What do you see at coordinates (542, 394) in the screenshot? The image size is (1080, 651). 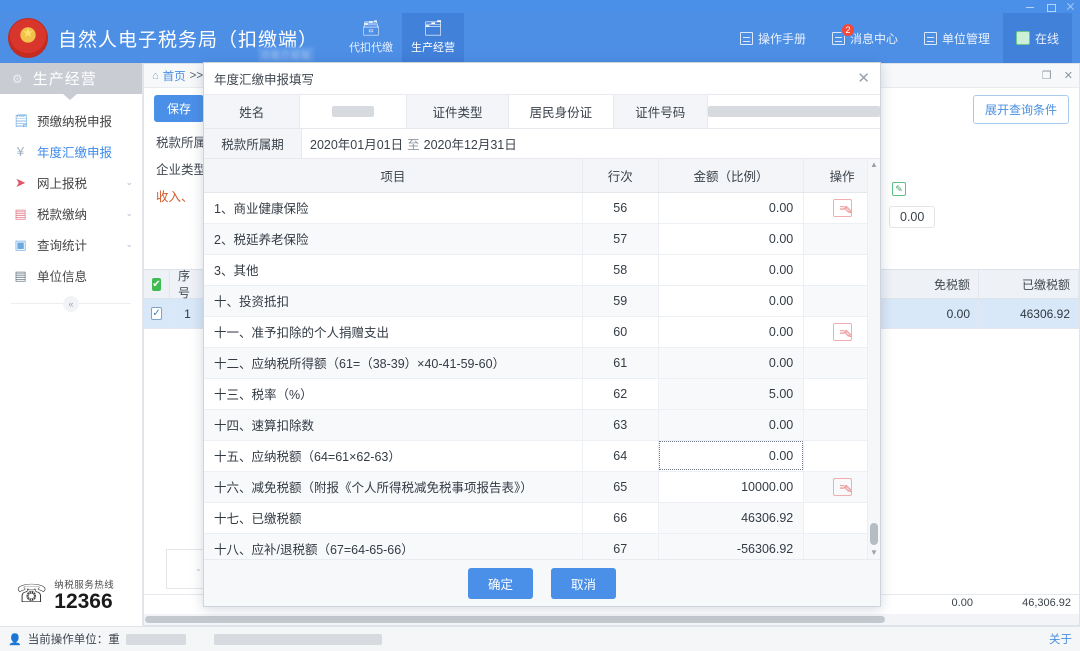 I see `table-row: 十三、税率（%） 62 5.00` at bounding box center [542, 394].